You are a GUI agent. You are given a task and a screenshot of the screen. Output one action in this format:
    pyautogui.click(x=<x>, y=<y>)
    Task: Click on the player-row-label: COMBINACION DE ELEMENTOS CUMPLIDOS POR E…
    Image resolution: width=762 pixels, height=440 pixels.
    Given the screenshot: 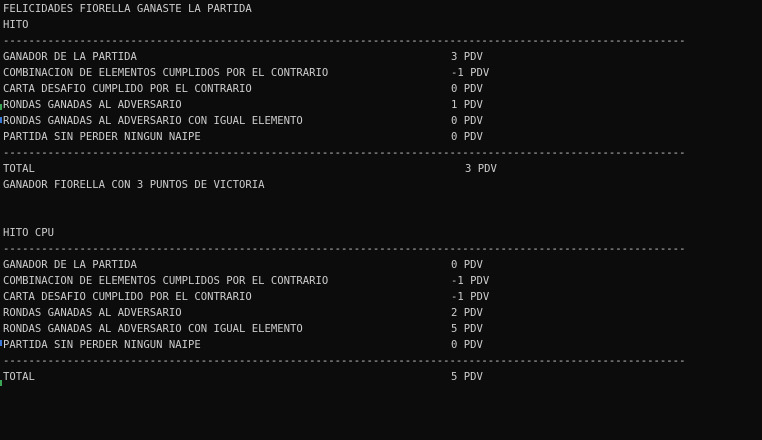 What is the action you would take?
    pyautogui.click(x=166, y=73)
    